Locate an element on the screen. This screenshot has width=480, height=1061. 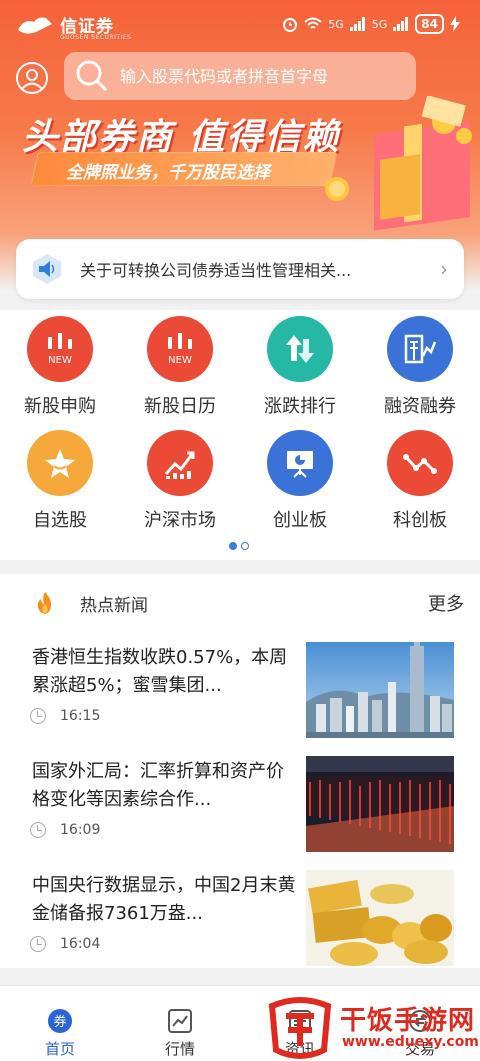
status-bar: 信证券 GUOSEN SECURITIES 5G 5G 84 is located at coordinates (240, 24).